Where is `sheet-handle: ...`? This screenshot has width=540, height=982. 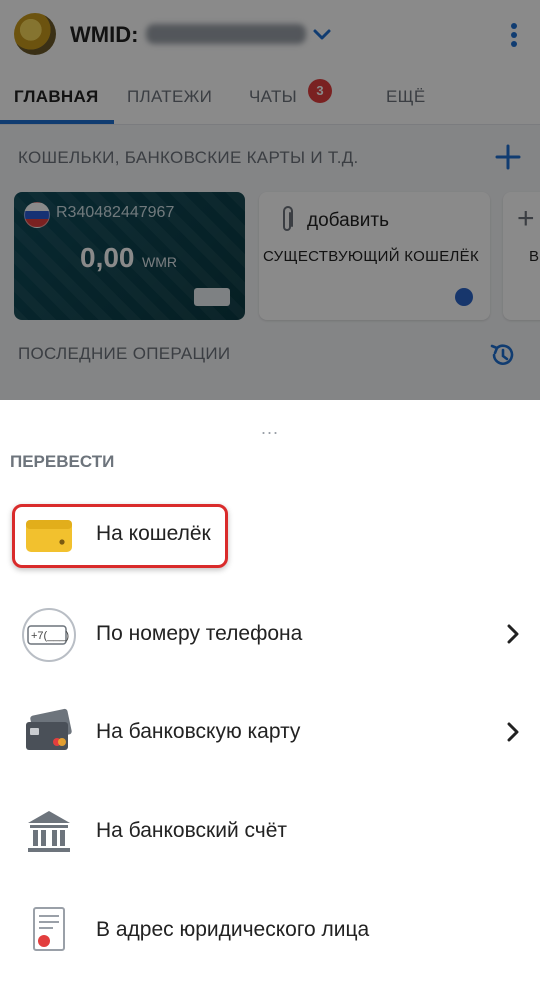
sheet-handle: ... is located at coordinates (270, 428).